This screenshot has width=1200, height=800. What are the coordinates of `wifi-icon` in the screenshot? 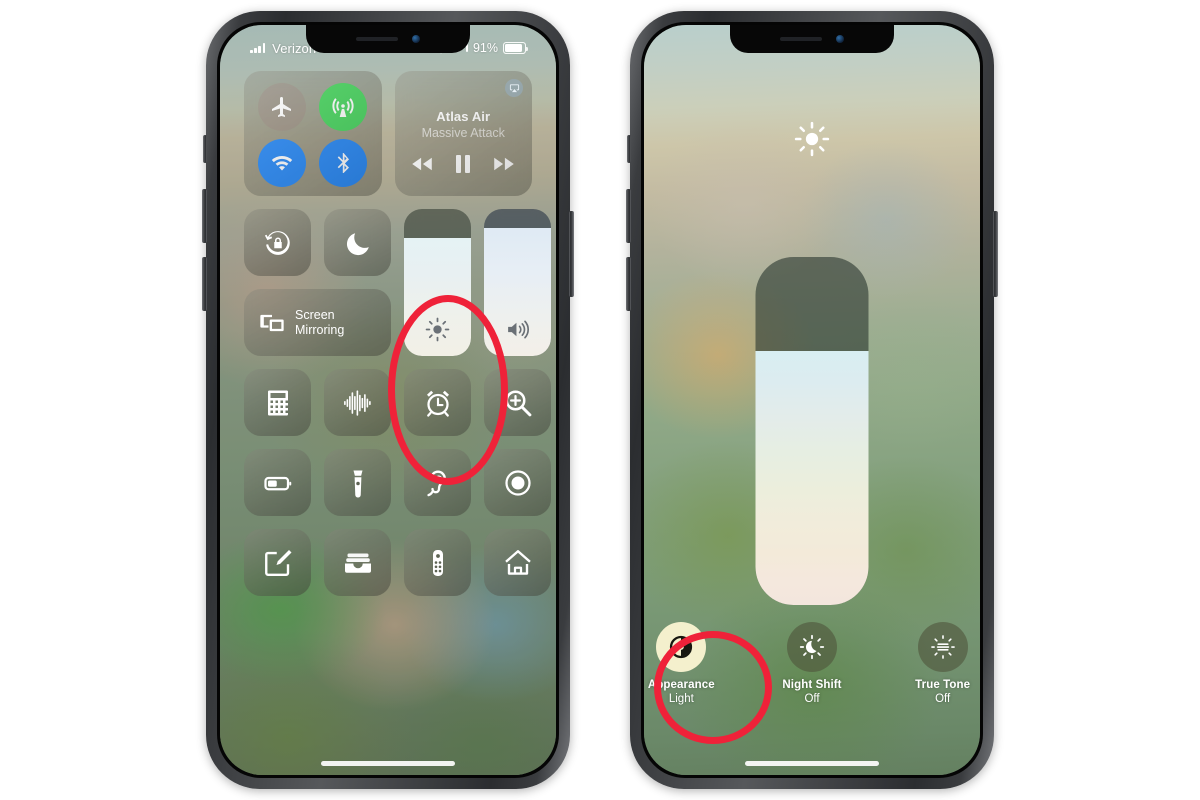 It's located at (282, 163).